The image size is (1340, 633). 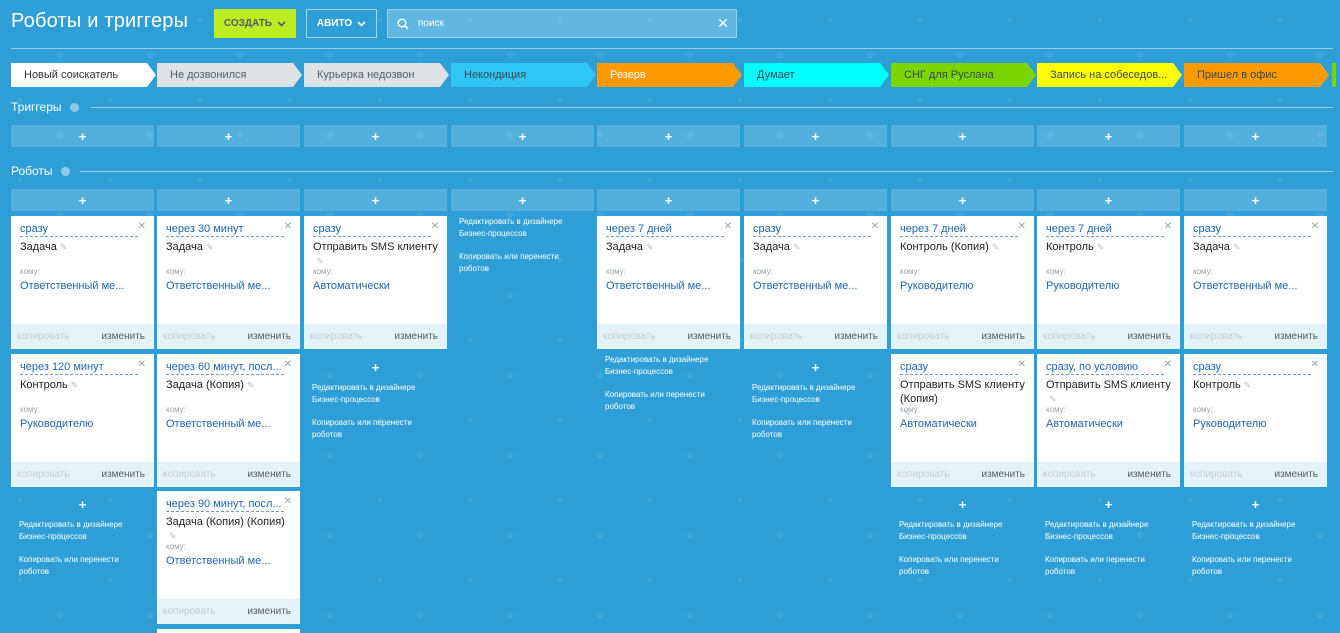 What do you see at coordinates (225, 230) in the screenshot?
I see `robot-delay-link: через 30 минут` at bounding box center [225, 230].